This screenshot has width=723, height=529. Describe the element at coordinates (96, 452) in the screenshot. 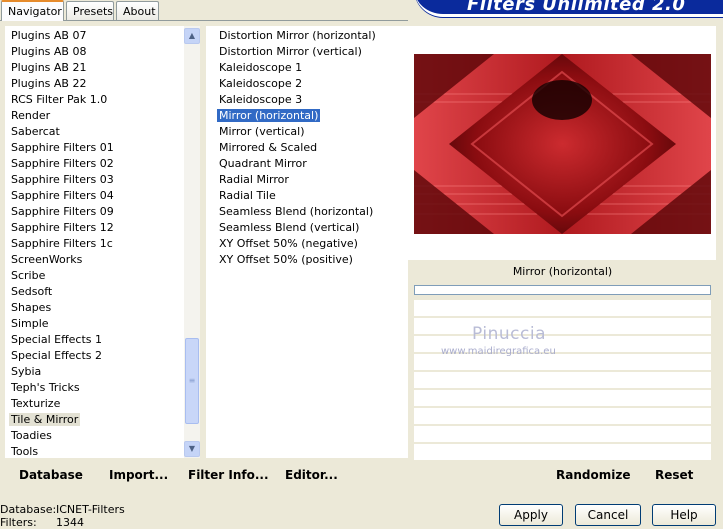

I see `category-list-item: Tools` at that location.